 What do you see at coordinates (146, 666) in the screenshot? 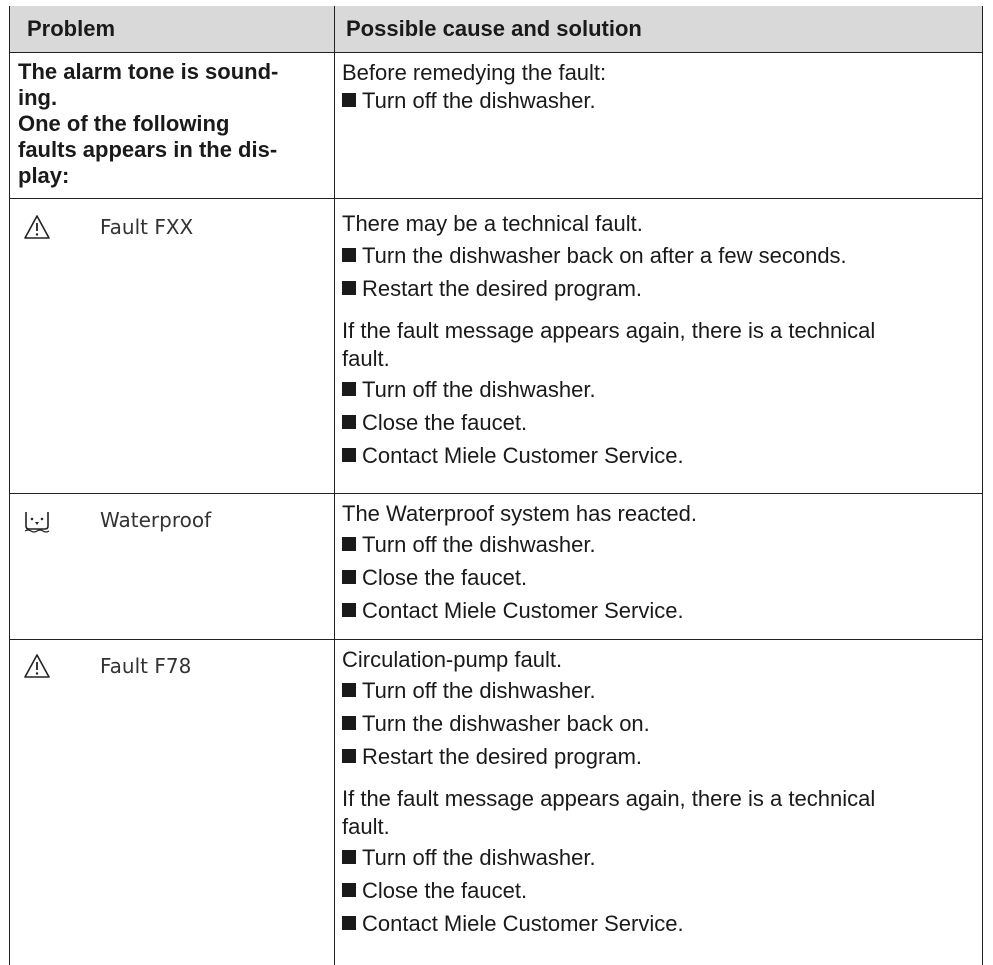
I see `fault-code: Fault F78` at bounding box center [146, 666].